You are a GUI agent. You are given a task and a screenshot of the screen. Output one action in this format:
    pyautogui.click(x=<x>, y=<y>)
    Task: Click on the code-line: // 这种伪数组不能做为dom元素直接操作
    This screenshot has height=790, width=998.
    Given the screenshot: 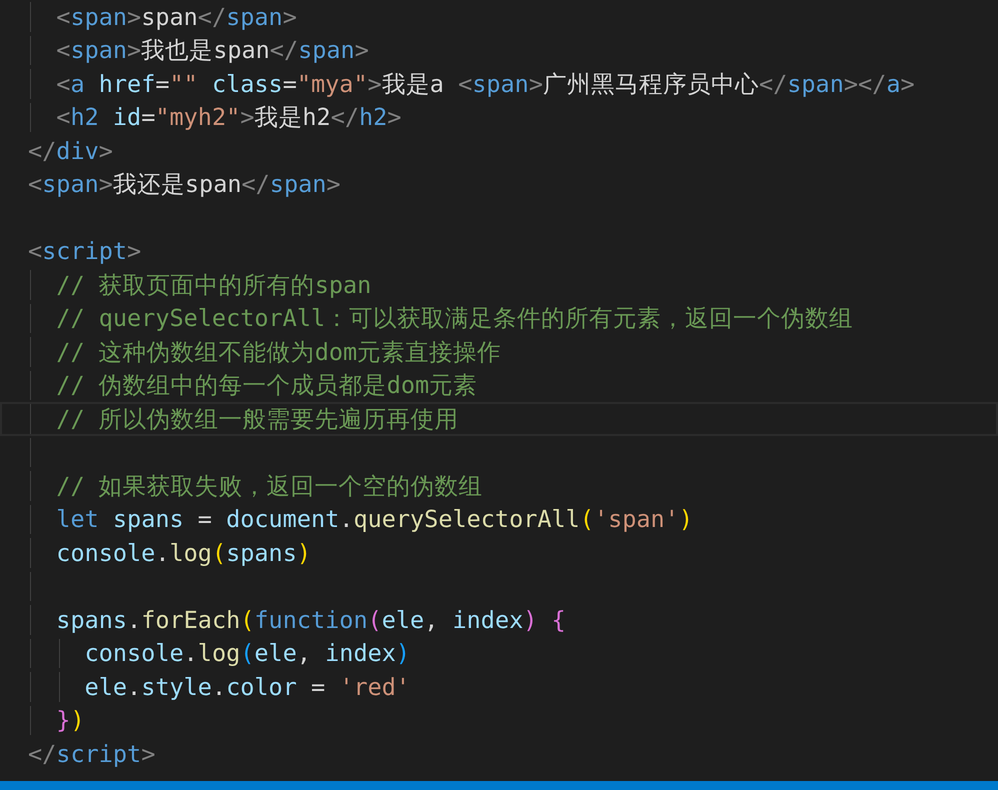 What is the action you would take?
    pyautogui.click(x=278, y=351)
    